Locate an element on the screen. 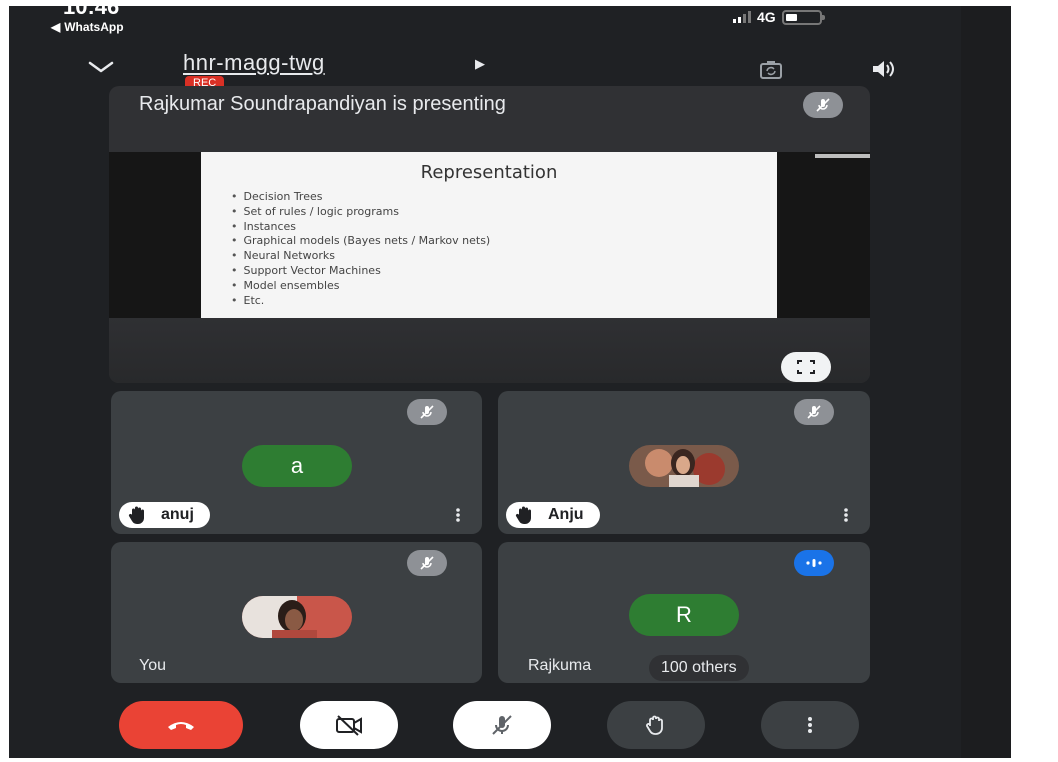  name-pill-raised-hand: anuj is located at coordinates (164, 515).